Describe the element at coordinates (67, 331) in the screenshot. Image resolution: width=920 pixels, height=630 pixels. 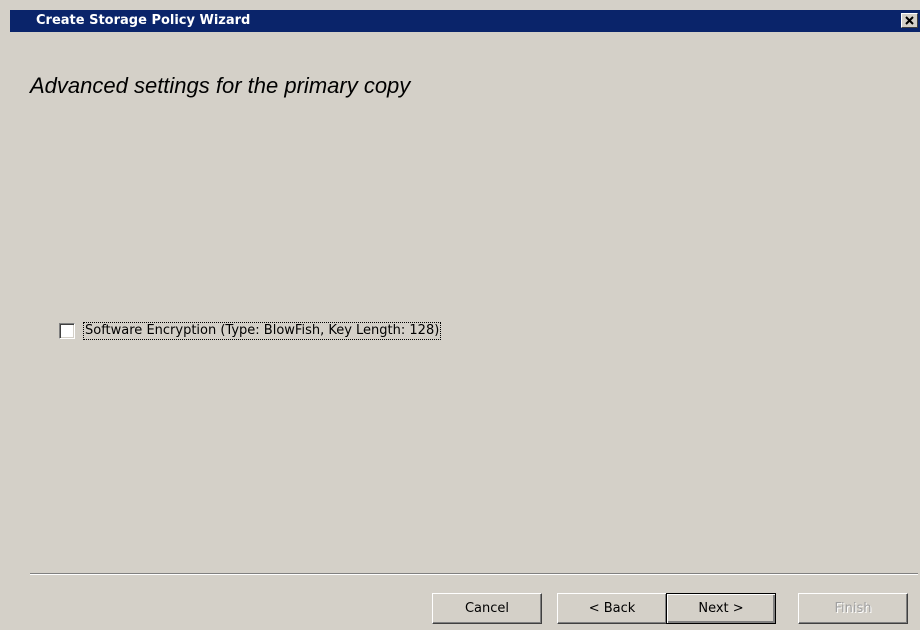
I see `software-encryption-checkbox` at that location.